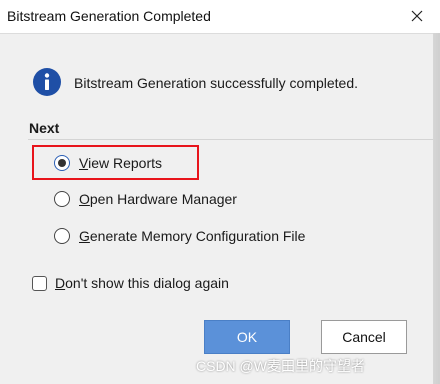 The height and width of the screenshot is (384, 440). Describe the element at coordinates (39, 283) in the screenshot. I see `dont-show-again-checkbox` at that location.